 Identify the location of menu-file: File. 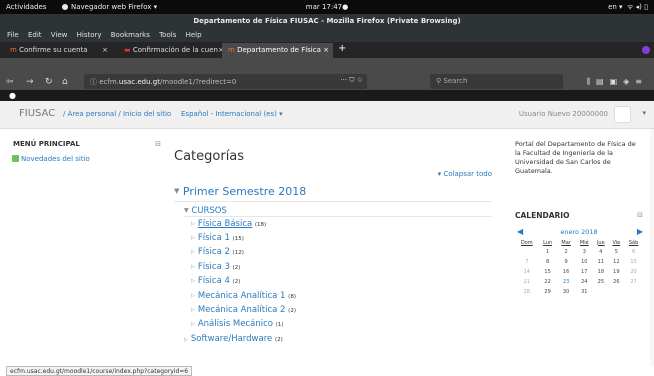
(13, 35).